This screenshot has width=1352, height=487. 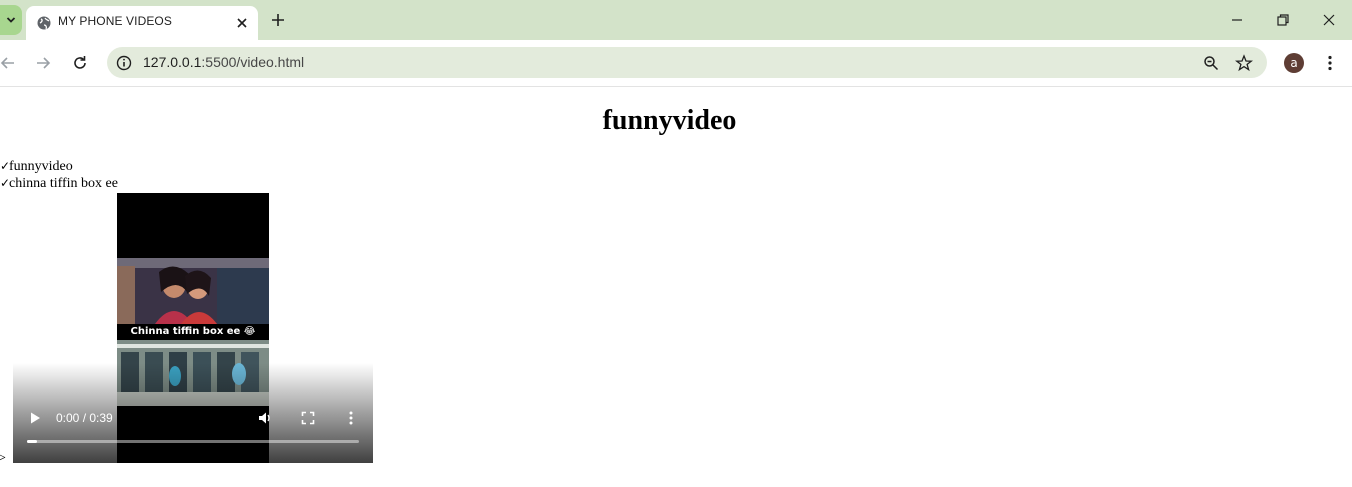 What do you see at coordinates (193, 332) in the screenshot?
I see `video-caption: Chinna tiffin box ee 😂` at bounding box center [193, 332].